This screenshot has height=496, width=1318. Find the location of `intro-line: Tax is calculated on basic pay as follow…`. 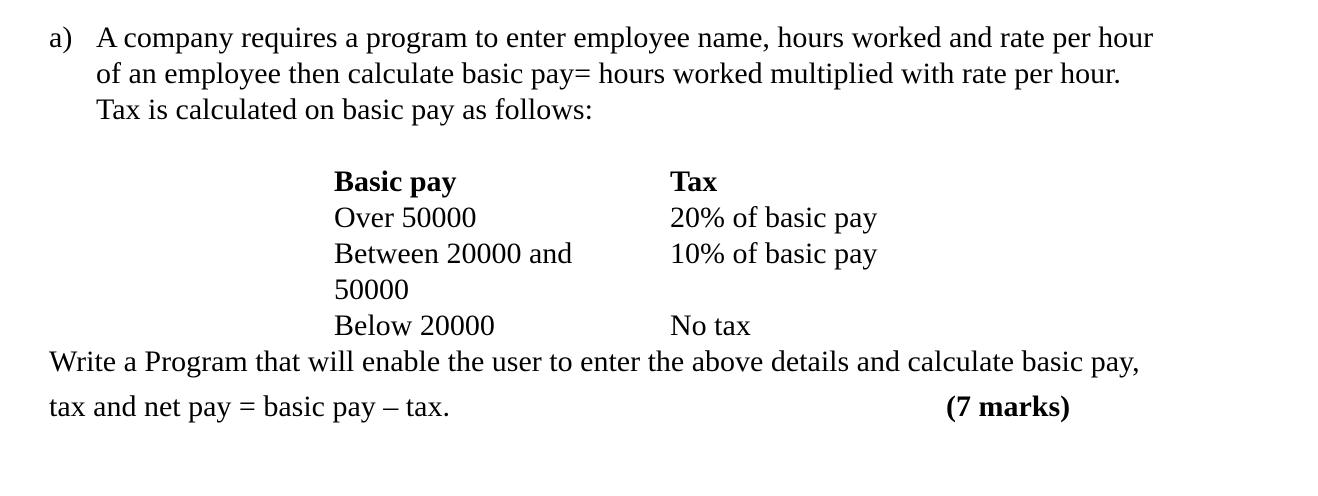

intro-line: Tax is calculated on basic pay as follow… is located at coordinates (344, 109).